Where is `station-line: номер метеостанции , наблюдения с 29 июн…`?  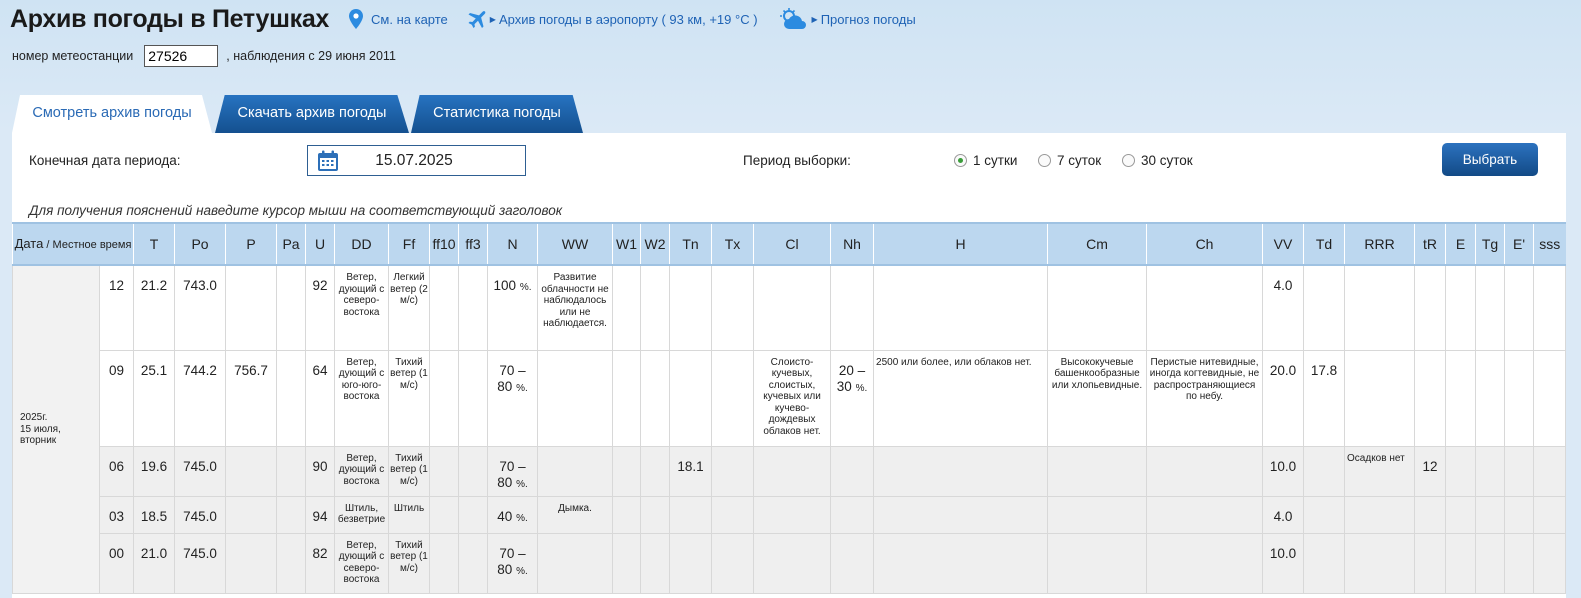 station-line: номер метеостанции , наблюдения с 29 июн… is located at coordinates (204, 56).